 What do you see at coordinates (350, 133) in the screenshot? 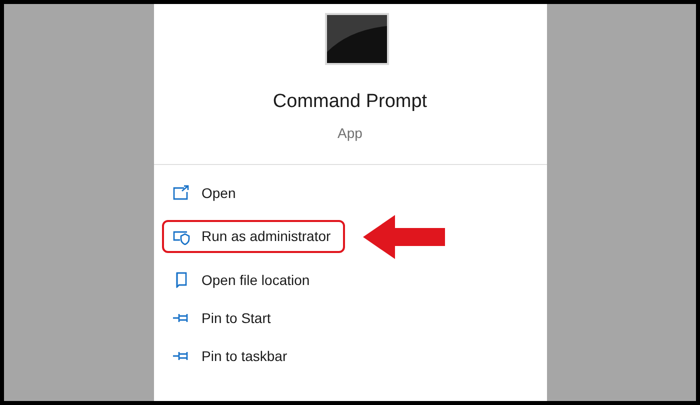
I see `app-type: App` at bounding box center [350, 133].